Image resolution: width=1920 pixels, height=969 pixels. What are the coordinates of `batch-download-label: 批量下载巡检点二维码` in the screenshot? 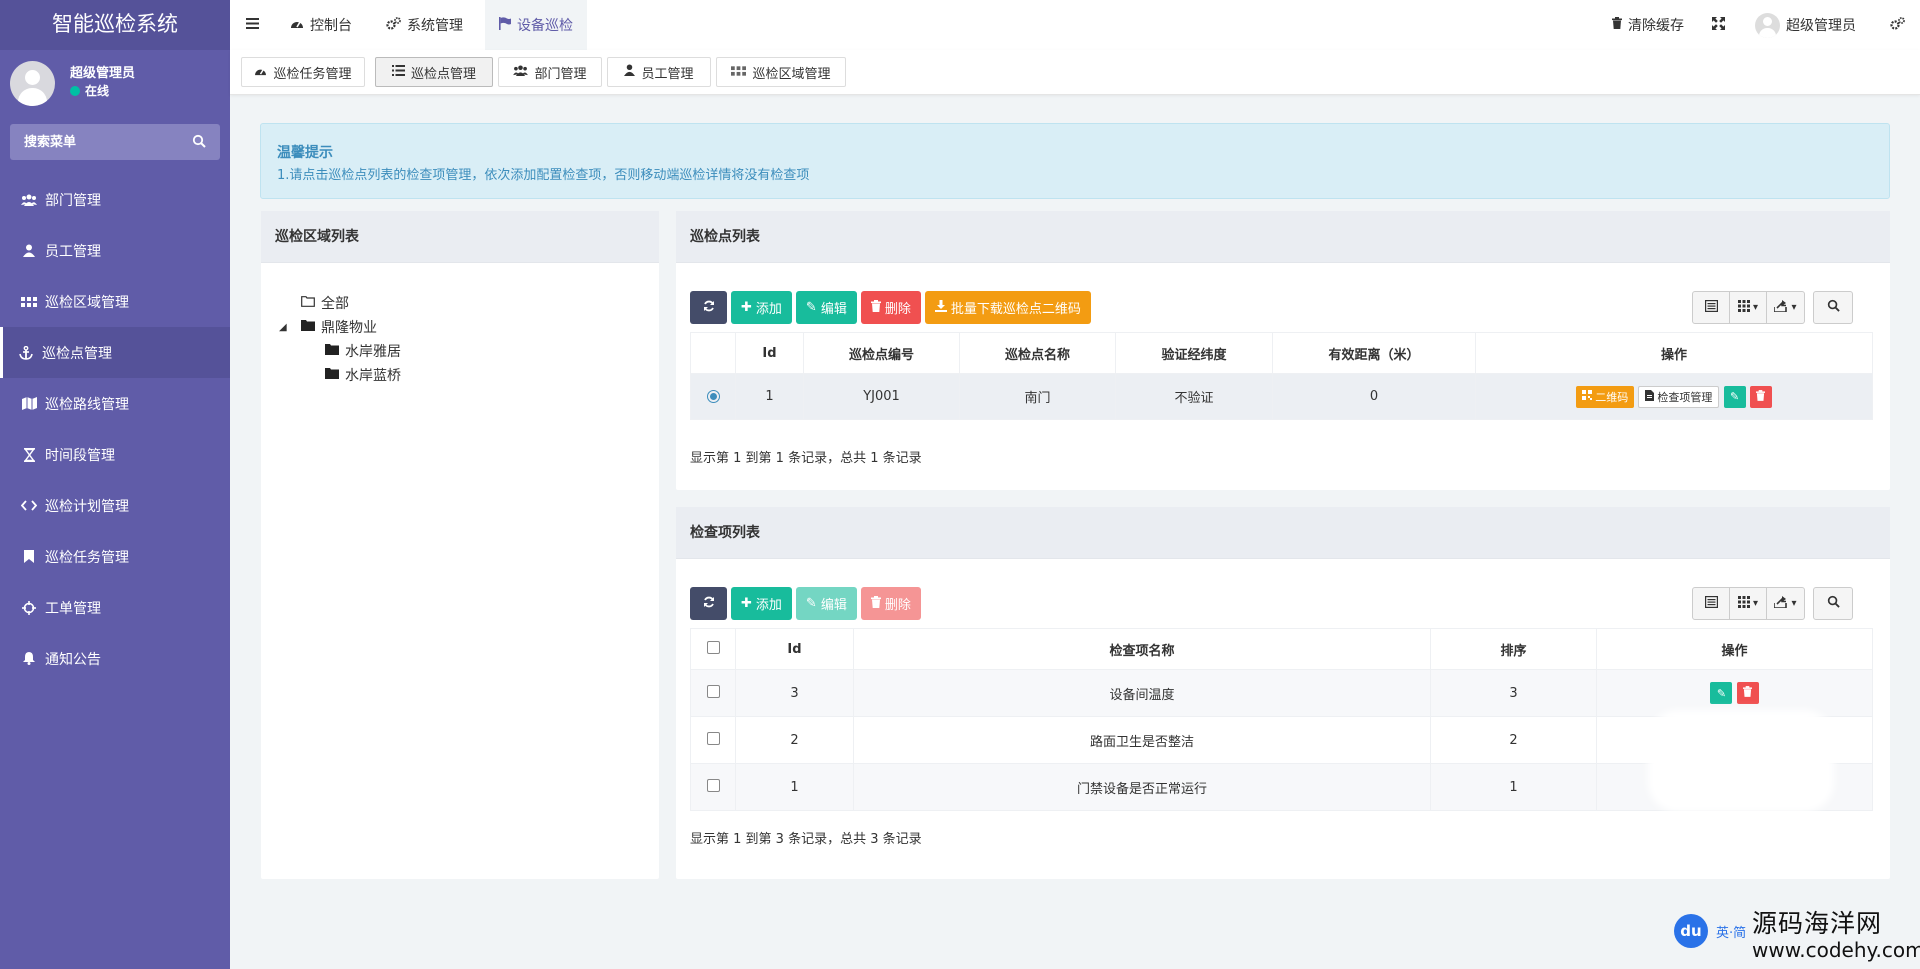 It's located at (1015, 309).